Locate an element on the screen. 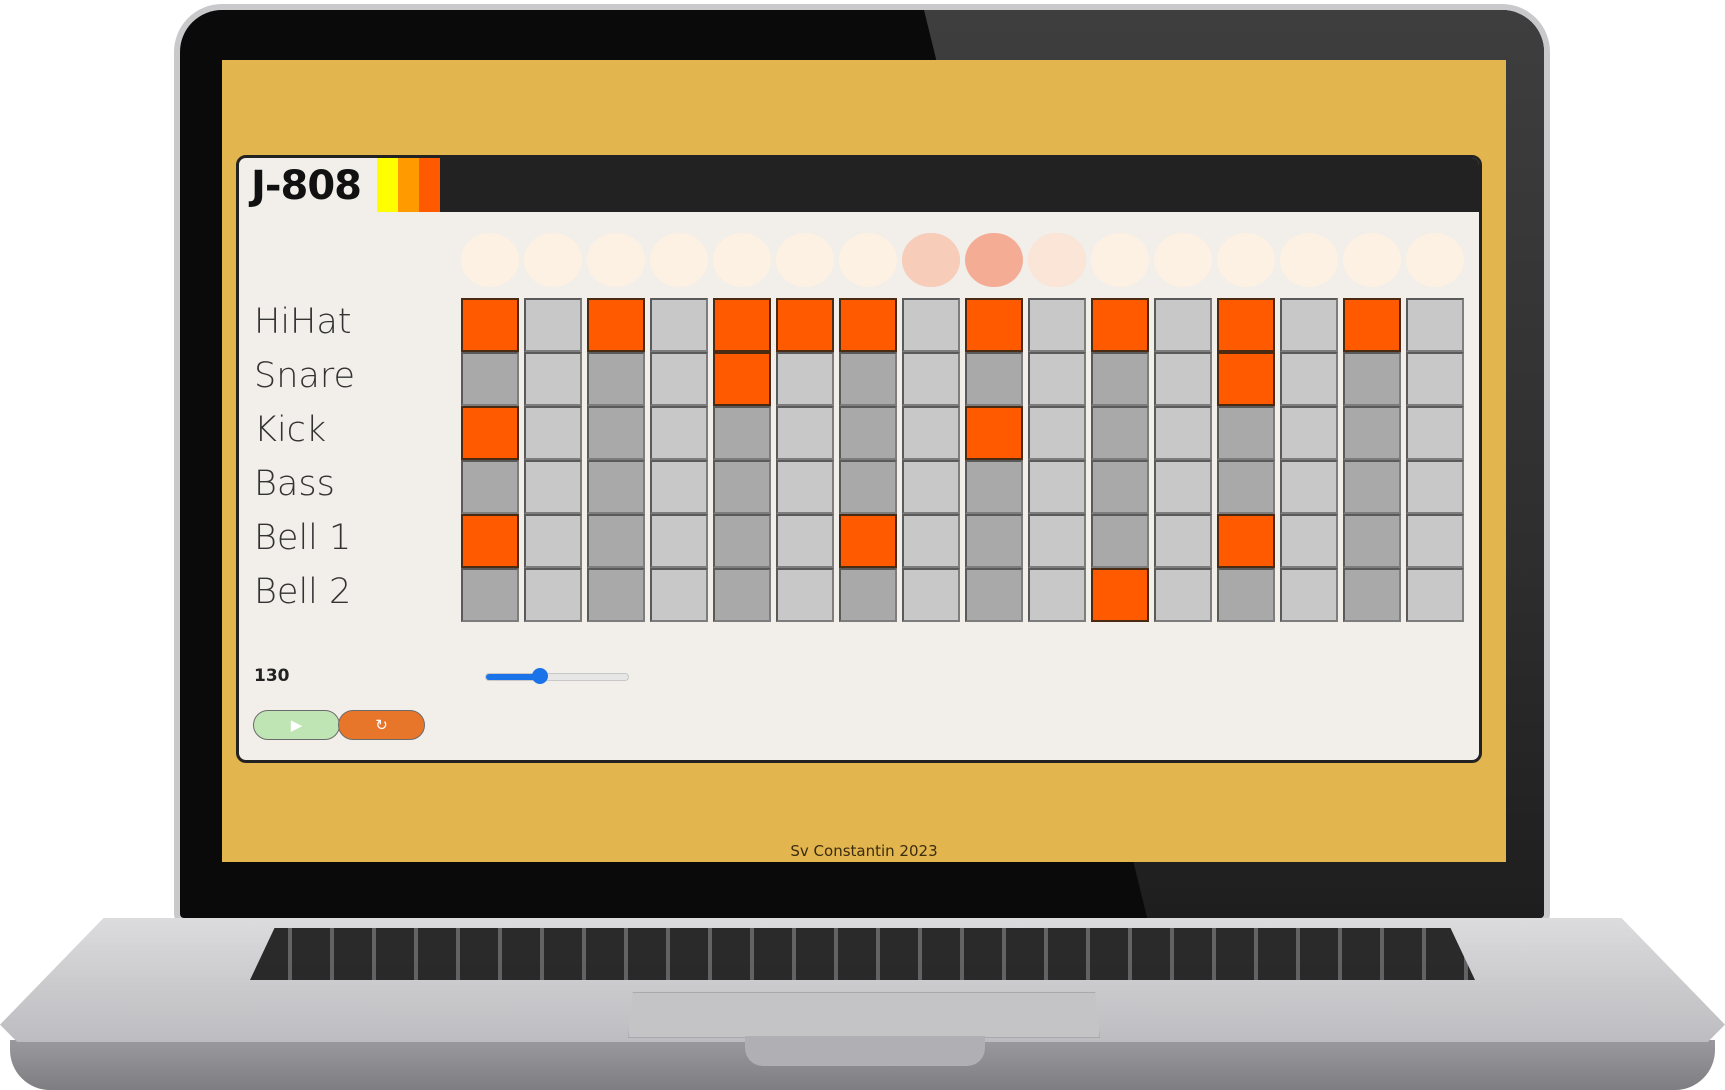  tempo-slider-thumb is located at coordinates (539, 676).